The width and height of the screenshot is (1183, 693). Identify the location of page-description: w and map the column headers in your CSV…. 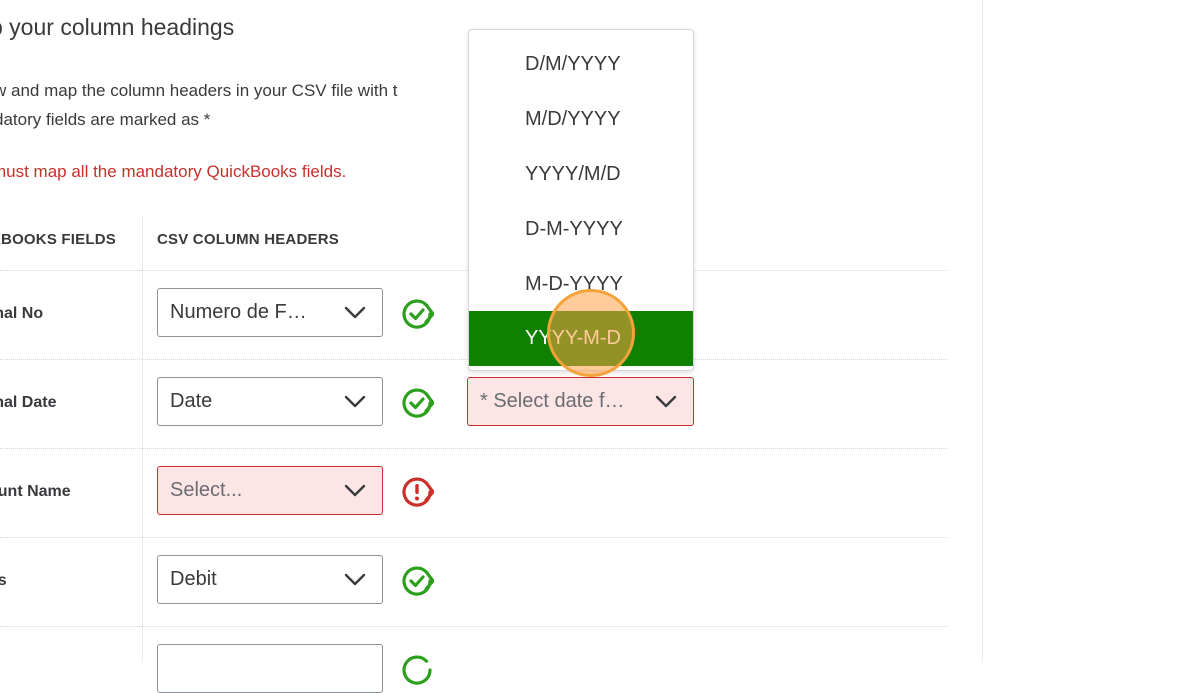
(198, 105).